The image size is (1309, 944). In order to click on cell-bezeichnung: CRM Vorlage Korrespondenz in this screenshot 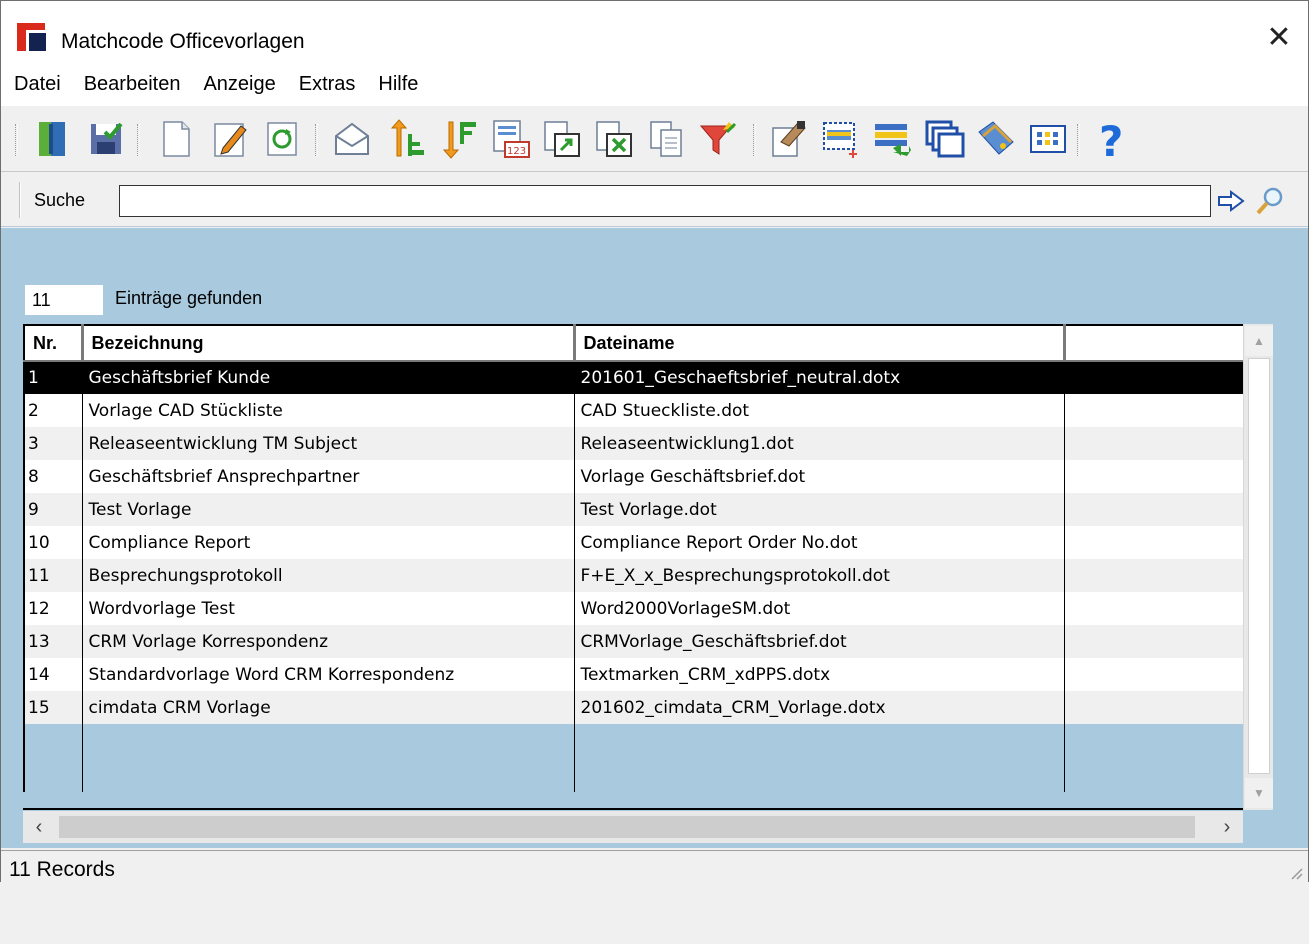, I will do `click(328, 641)`.